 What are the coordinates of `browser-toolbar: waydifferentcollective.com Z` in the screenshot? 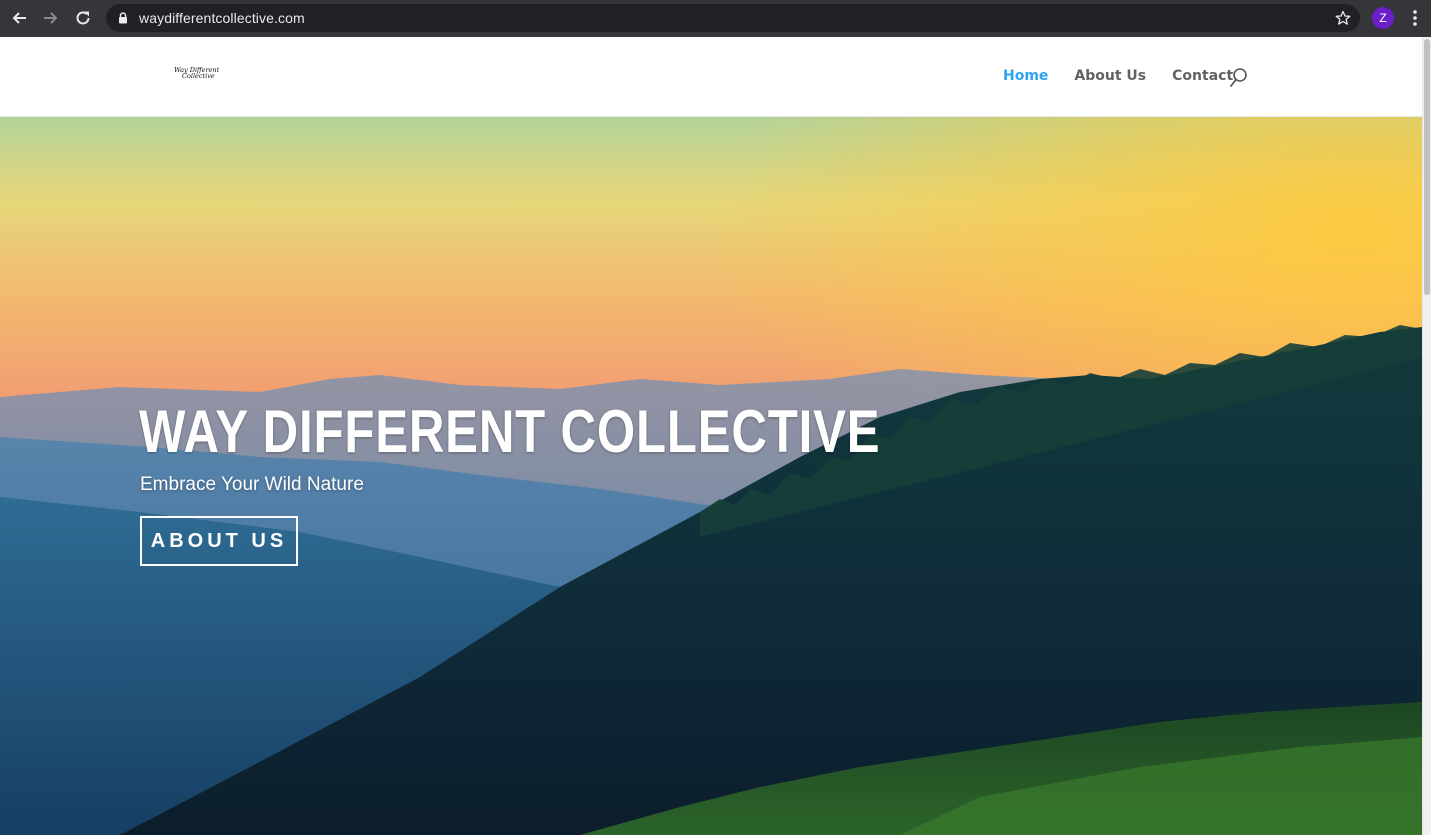 It's located at (715, 18).